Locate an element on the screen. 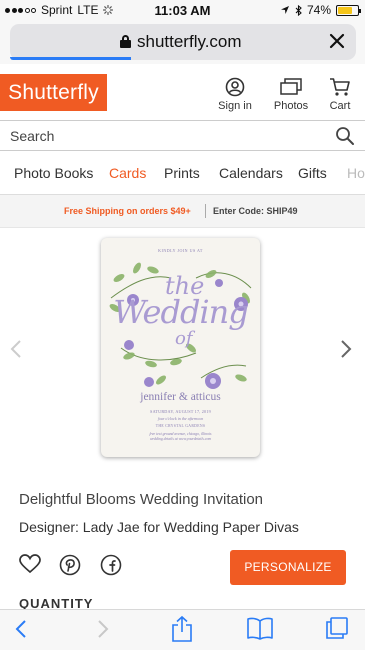 The height and width of the screenshot is (650, 365). browser-url-area: shutterfly.com is located at coordinates (182, 43).